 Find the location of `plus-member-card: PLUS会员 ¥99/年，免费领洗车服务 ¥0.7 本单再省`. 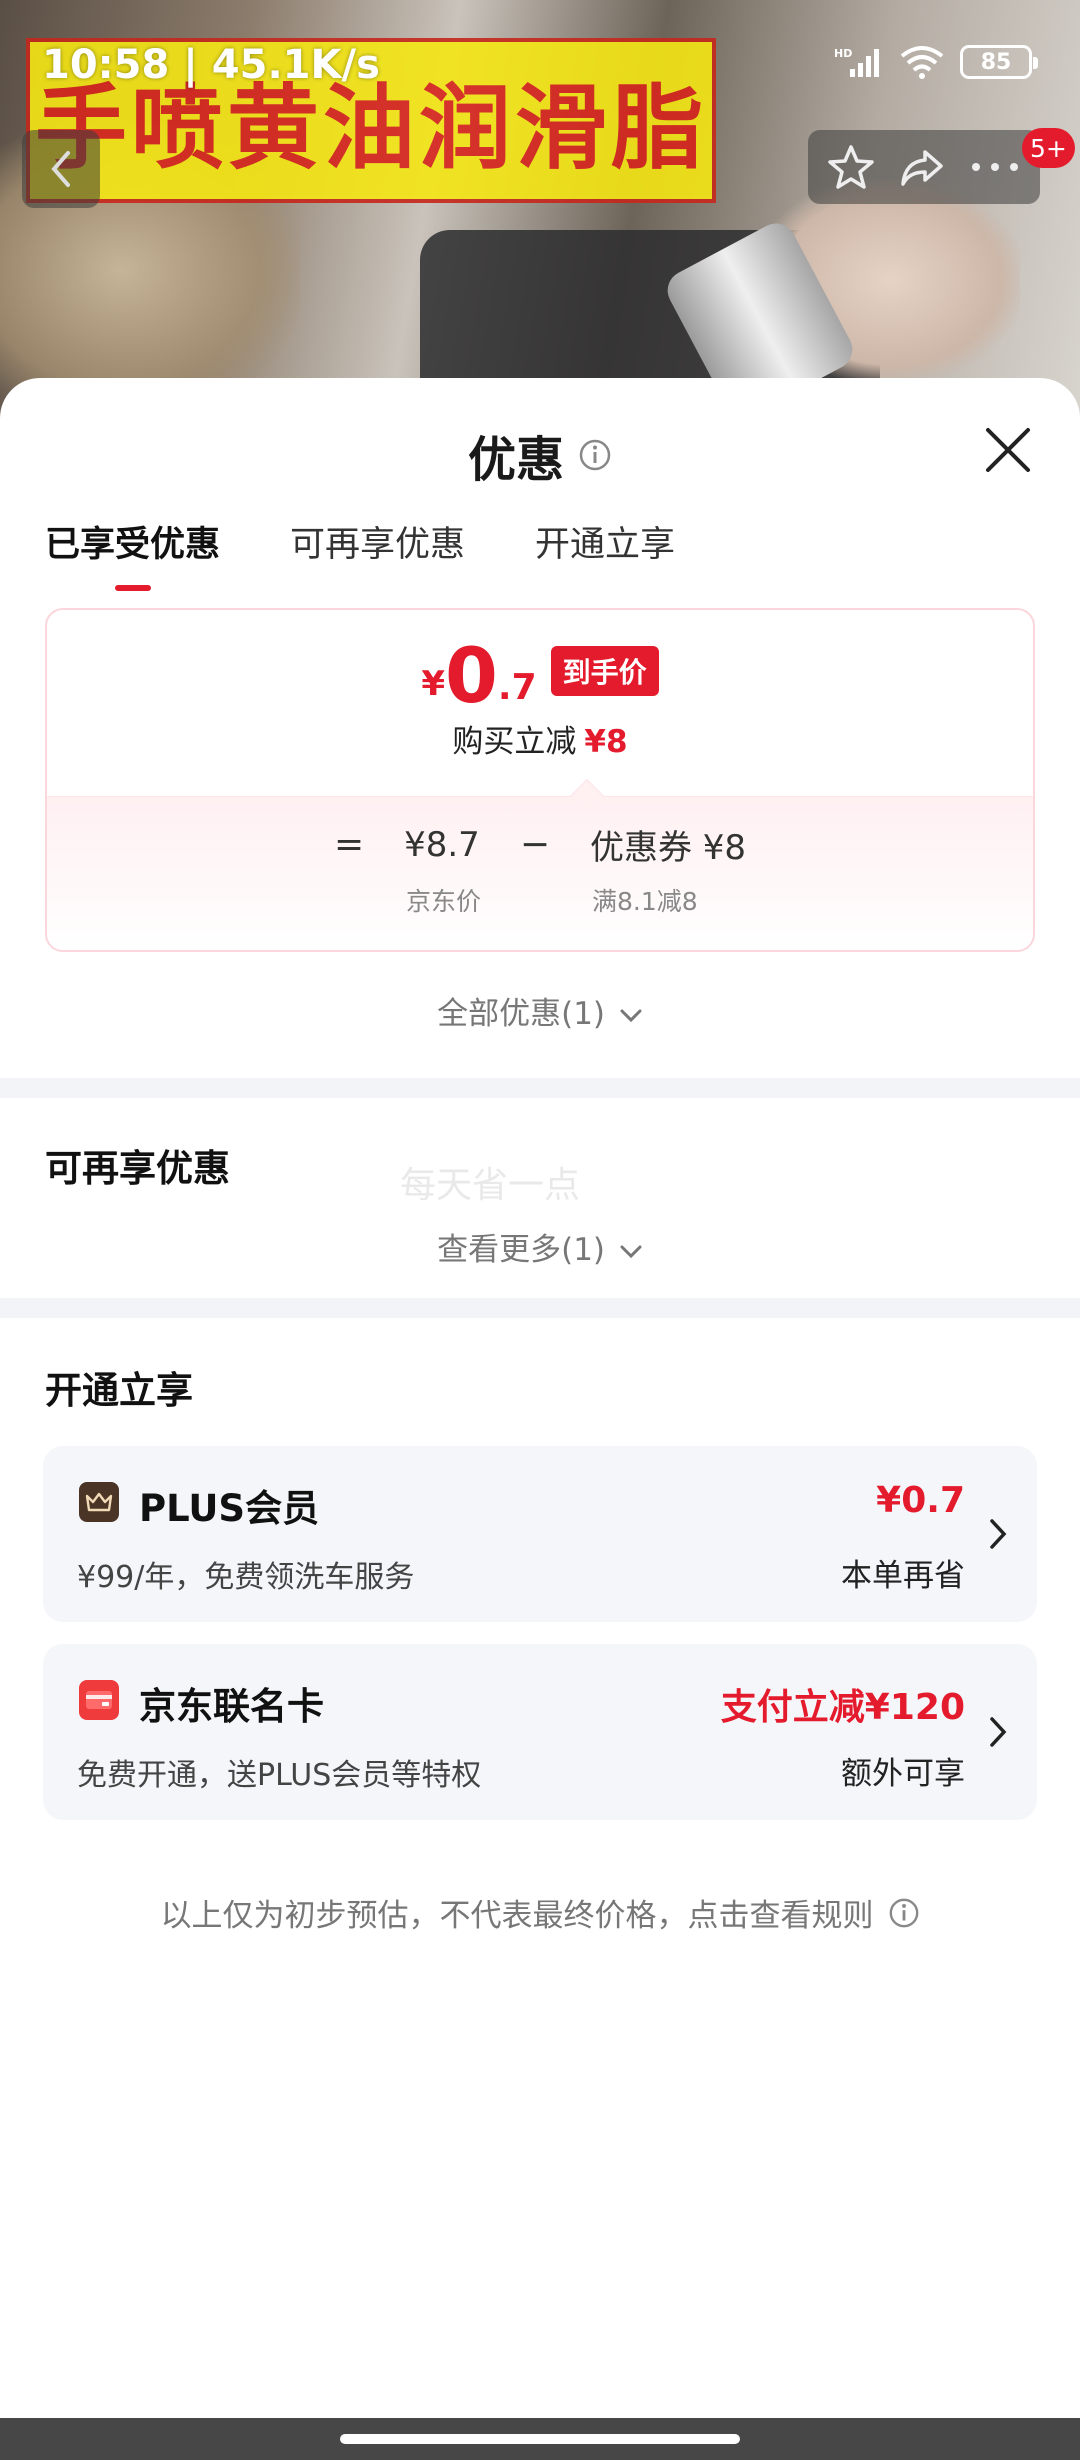

plus-member-card: PLUS会员 ¥99/年，免费领洗车服务 ¥0.7 本单再省 is located at coordinates (540, 1534).